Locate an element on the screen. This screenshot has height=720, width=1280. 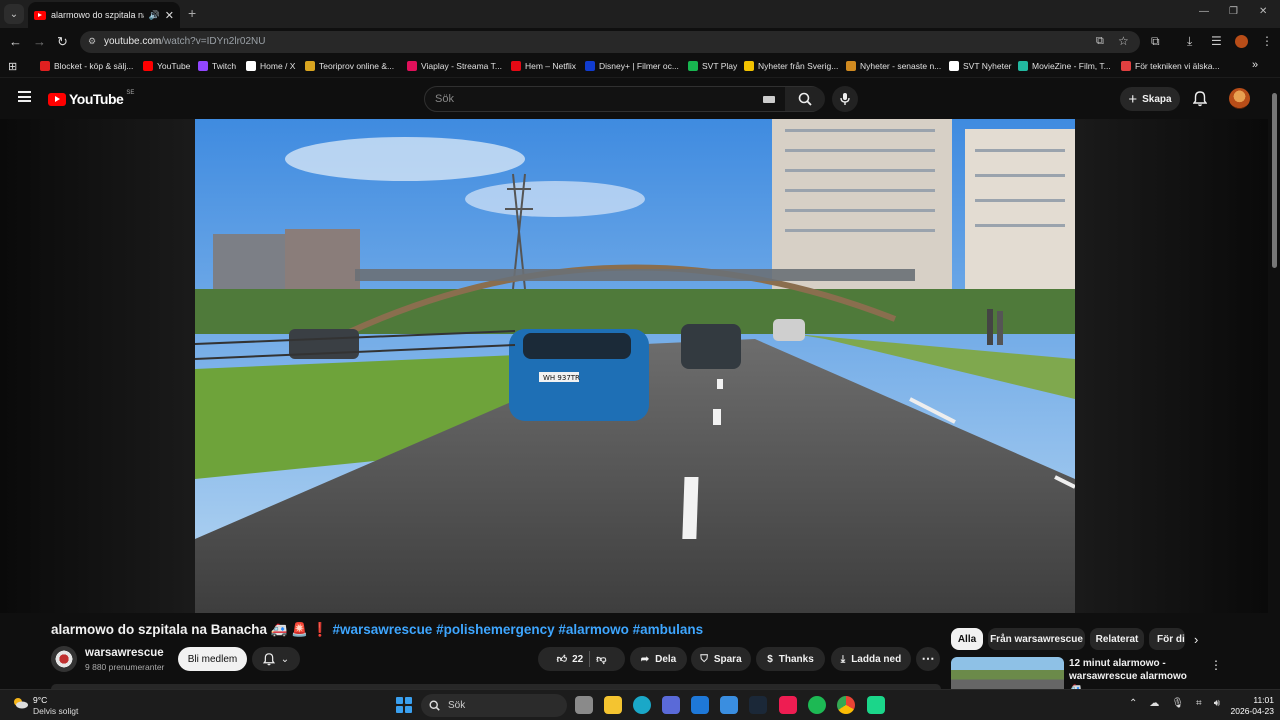
bookmark-label: SVT Play is located at coordinates (720, 66).